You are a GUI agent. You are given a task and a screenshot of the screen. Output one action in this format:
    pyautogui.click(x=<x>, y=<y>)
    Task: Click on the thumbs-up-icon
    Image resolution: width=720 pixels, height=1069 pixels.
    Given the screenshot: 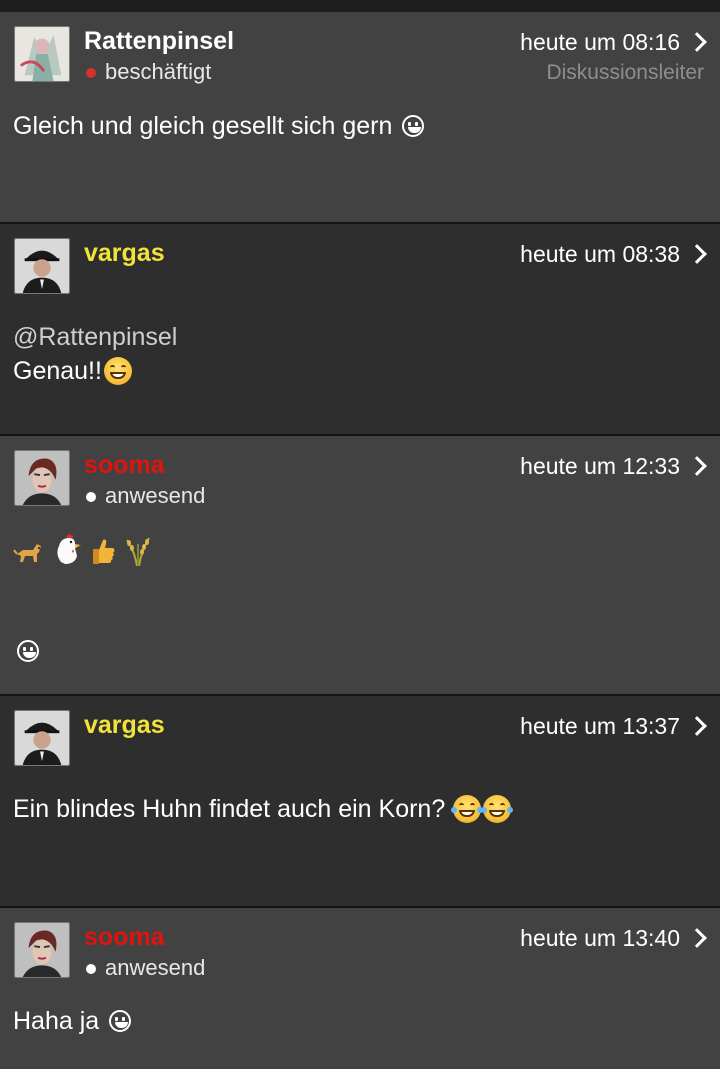 What is the action you would take?
    pyautogui.click(x=104, y=551)
    